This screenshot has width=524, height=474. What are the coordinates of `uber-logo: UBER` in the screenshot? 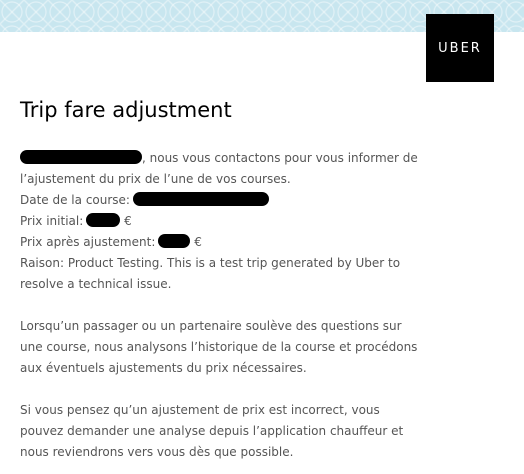 It's located at (460, 48).